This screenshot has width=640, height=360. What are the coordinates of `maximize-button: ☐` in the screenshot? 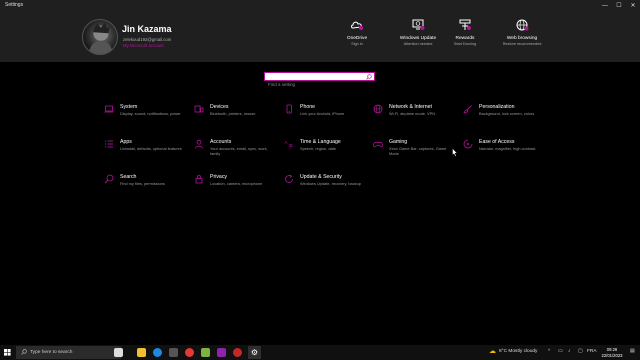 It's located at (619, 5).